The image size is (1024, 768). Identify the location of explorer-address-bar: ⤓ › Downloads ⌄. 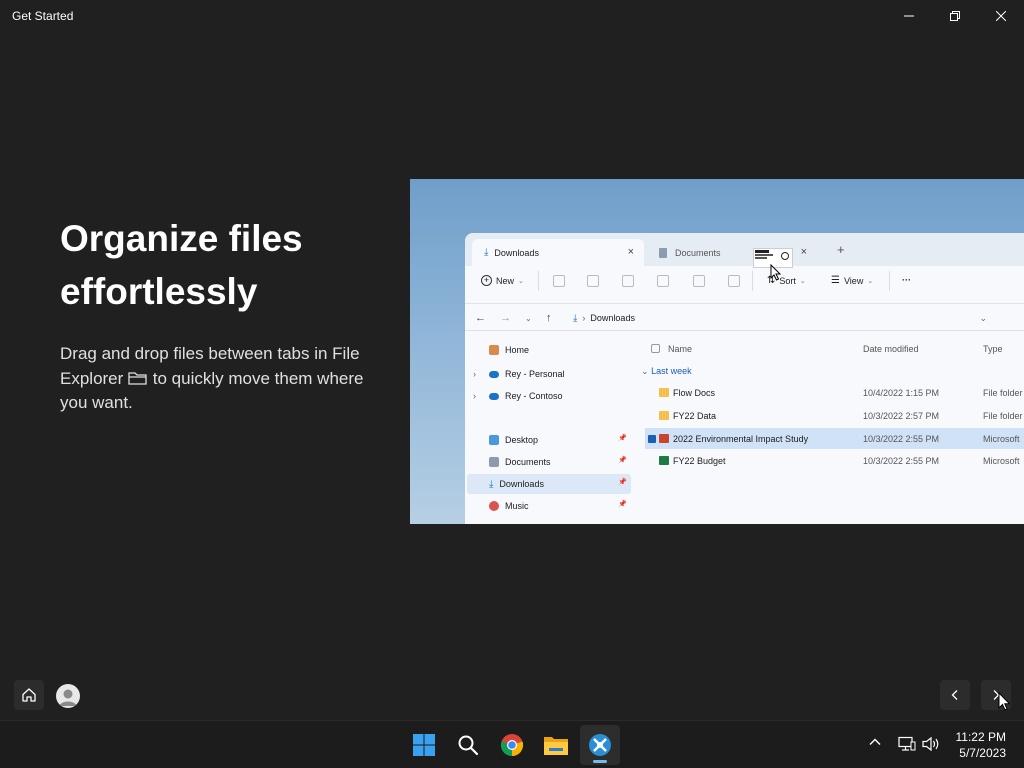
(787, 318).